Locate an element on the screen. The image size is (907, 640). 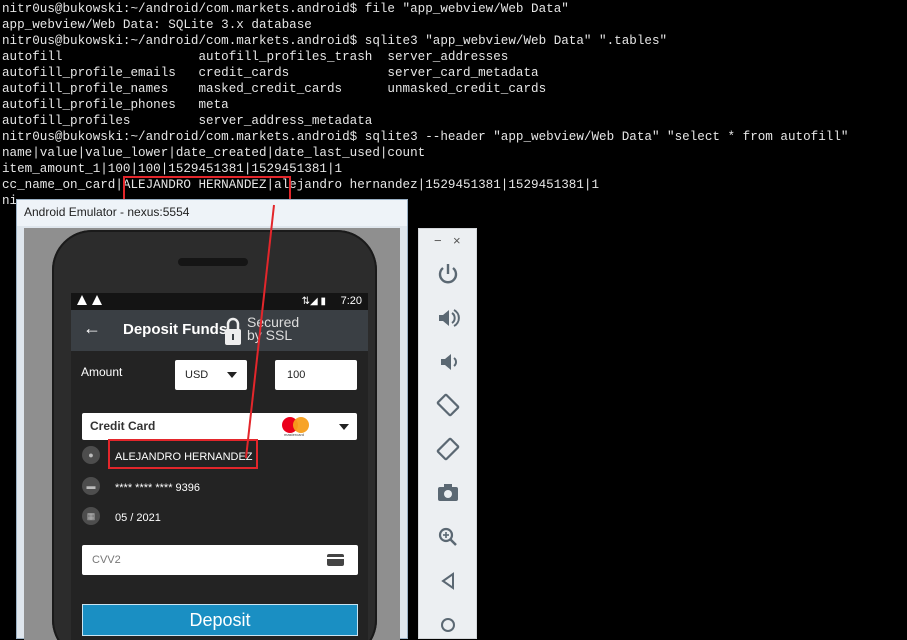
zoom-icon is located at coordinates (448, 537).